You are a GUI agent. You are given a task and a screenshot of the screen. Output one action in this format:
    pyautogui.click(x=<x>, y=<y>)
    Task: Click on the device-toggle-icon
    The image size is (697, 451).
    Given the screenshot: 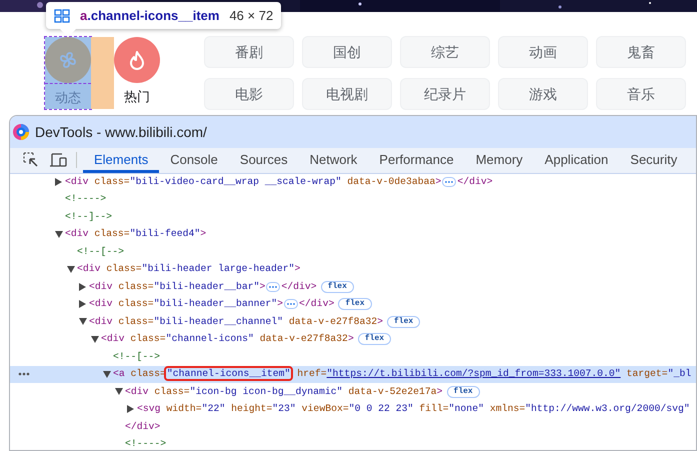 What is the action you would take?
    pyautogui.click(x=59, y=160)
    